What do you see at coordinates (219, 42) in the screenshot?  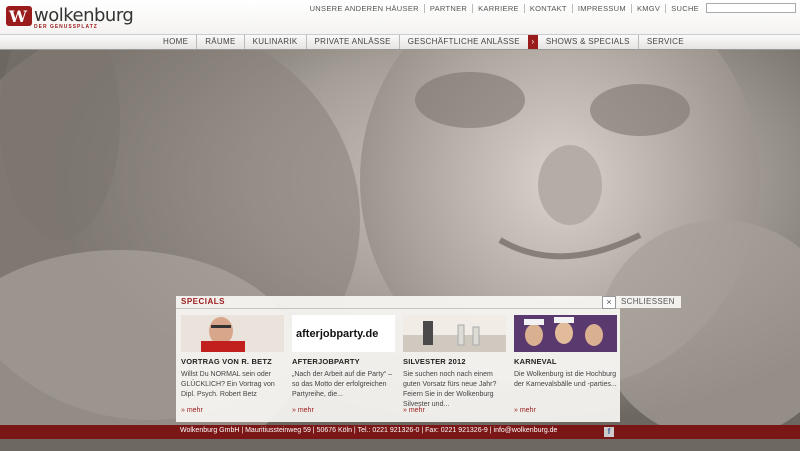 I see `nav-item-raeume: RÄUME` at bounding box center [219, 42].